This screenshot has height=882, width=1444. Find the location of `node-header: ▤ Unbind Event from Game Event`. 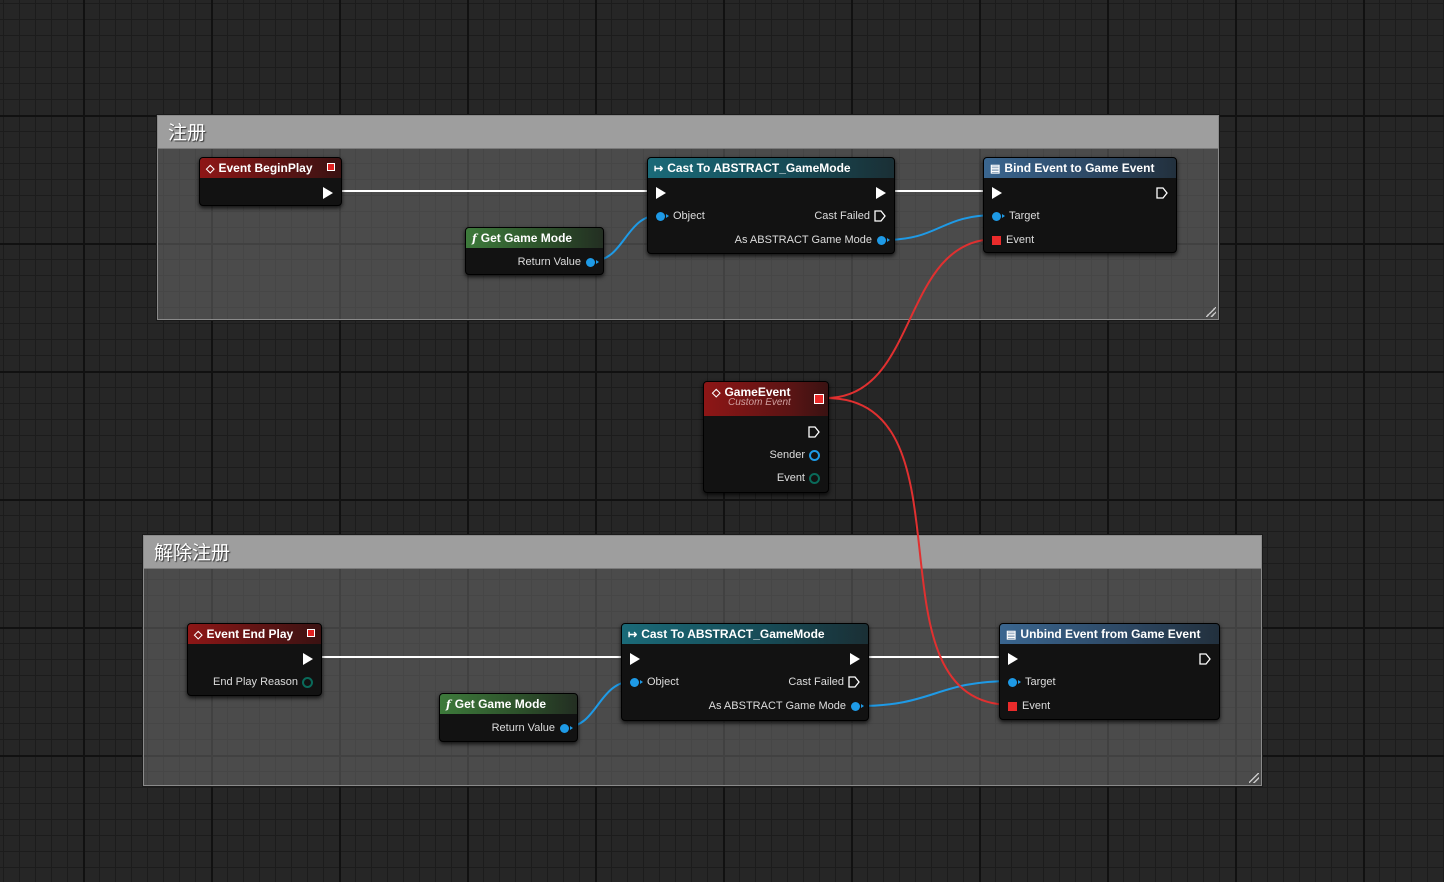

node-header: ▤ Unbind Event from Game Event is located at coordinates (1109, 634).